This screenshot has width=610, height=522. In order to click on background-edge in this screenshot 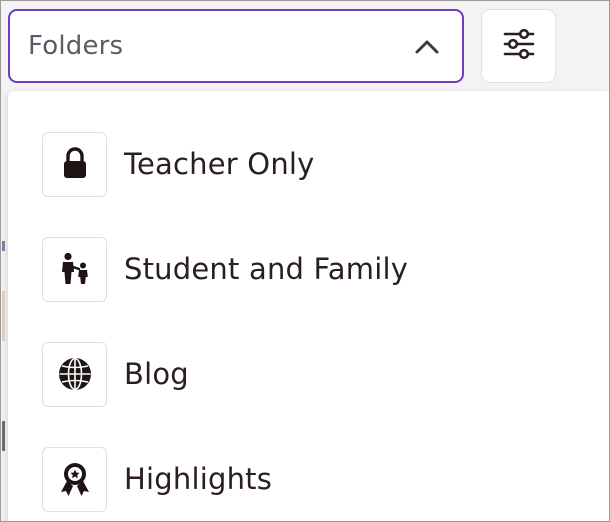, I will do `click(4, 306)`.